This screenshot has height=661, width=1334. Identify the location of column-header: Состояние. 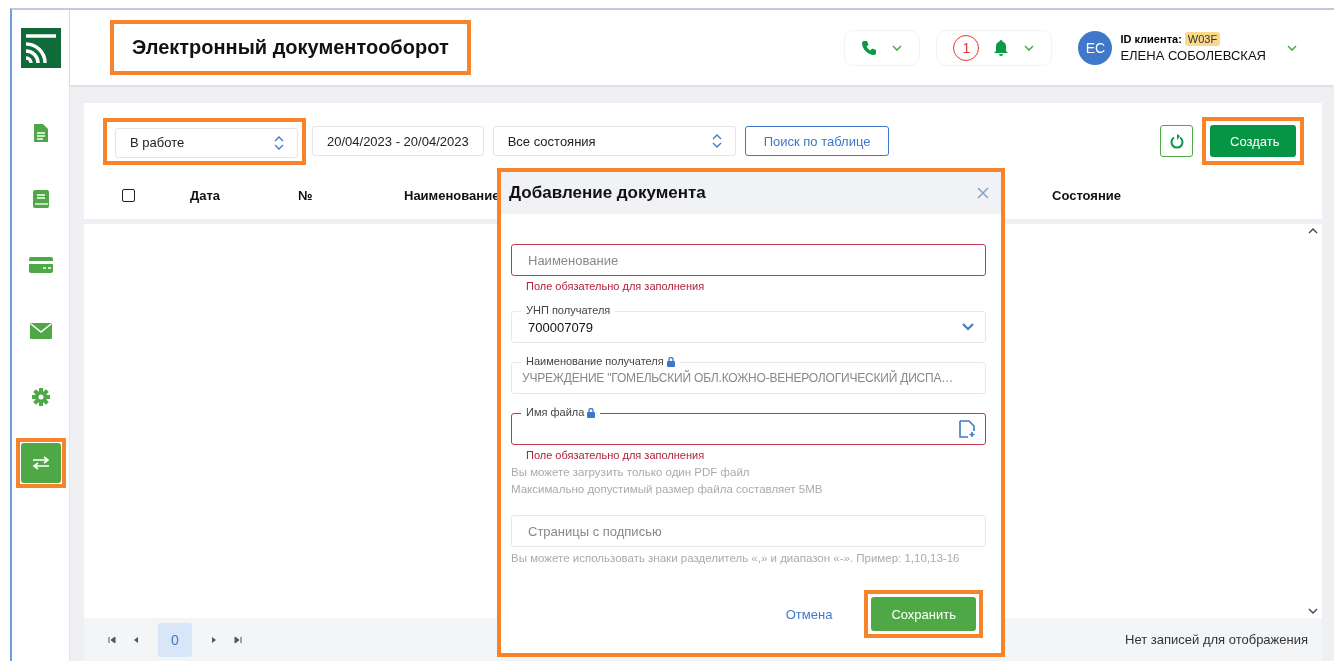
(1086, 195).